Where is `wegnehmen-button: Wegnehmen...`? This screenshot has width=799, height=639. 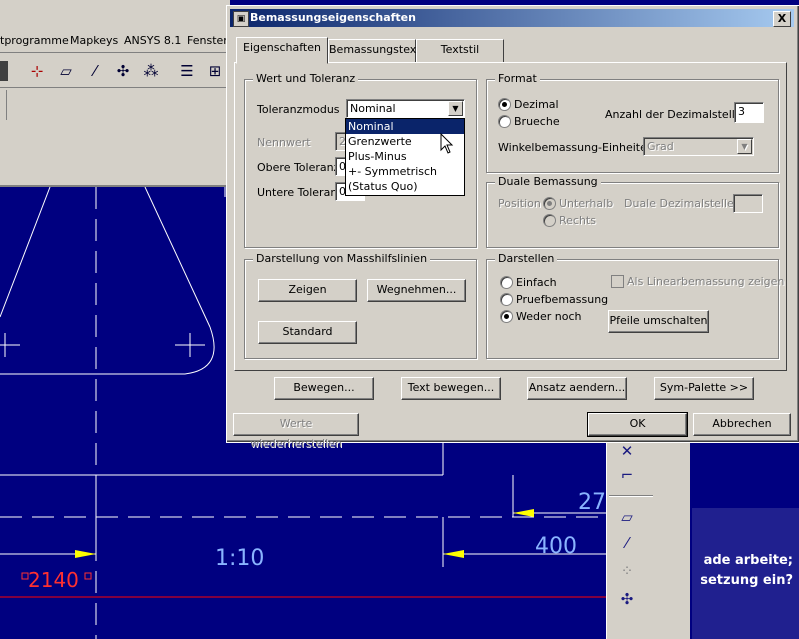 wegnehmen-button: Wegnehmen... is located at coordinates (416, 290).